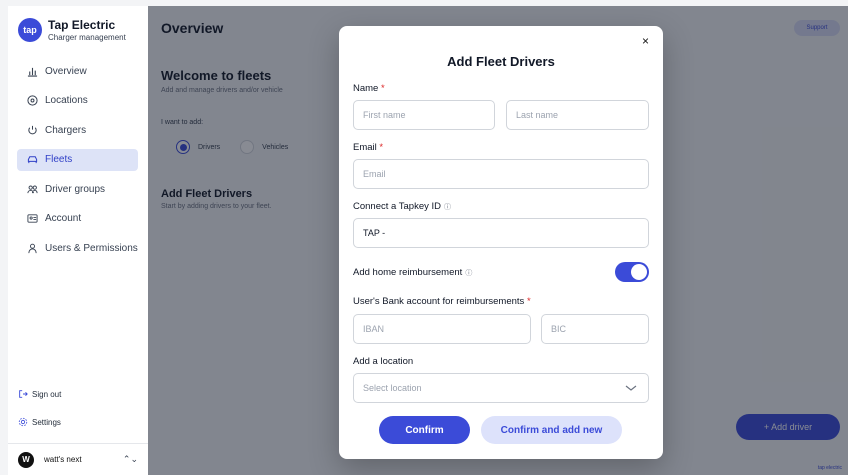 This screenshot has width=848, height=475. I want to click on iban-field: IBAN, so click(442, 329).